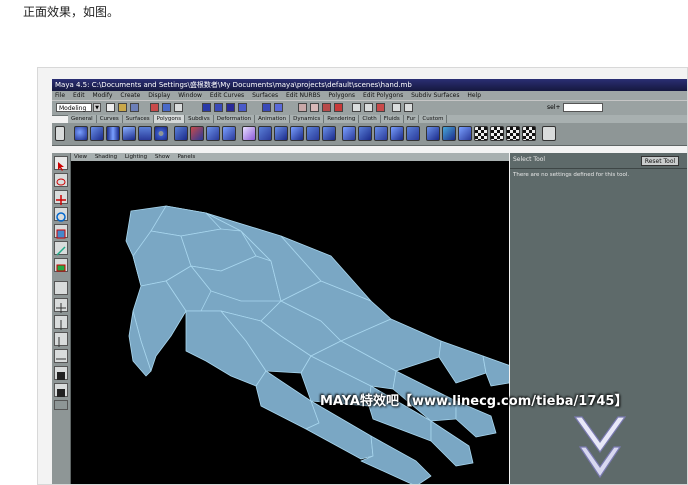 This screenshot has width=688, height=485. What do you see at coordinates (549, 133) in the screenshot?
I see `uv-editor-icon` at bounding box center [549, 133].